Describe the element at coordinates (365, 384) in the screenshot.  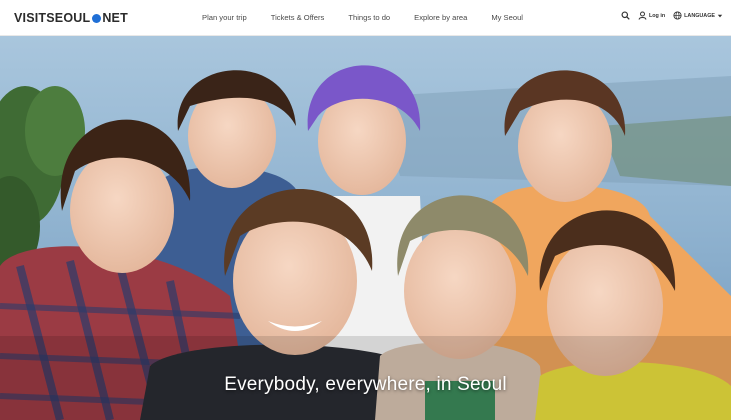
I see `hero-tagline: Everybody, everywhere, in Seoul` at that location.